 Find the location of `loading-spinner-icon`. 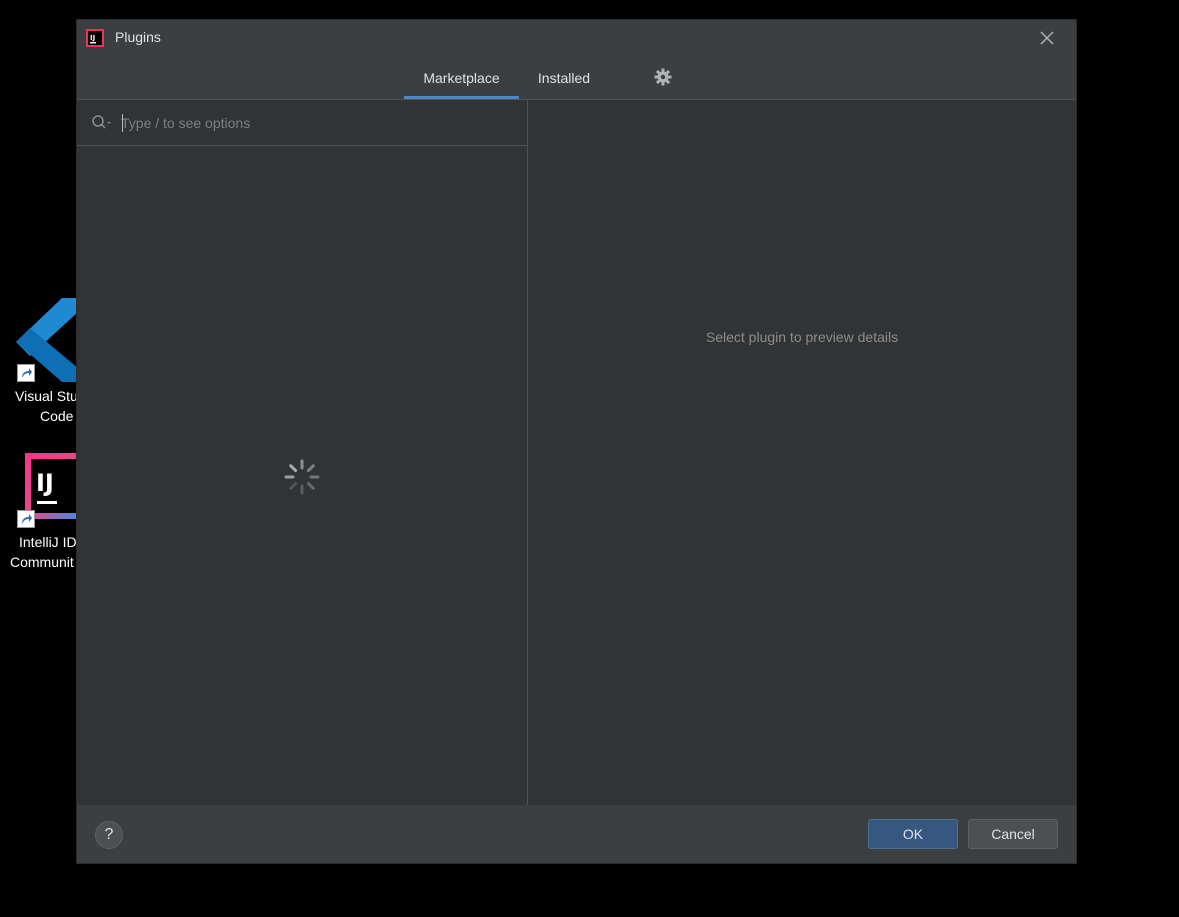

loading-spinner-icon is located at coordinates (302, 477).